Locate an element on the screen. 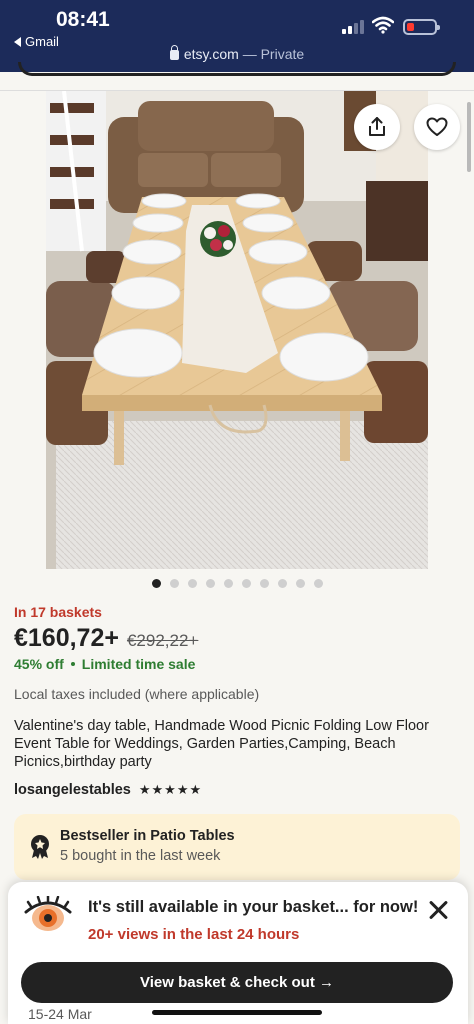 Image resolution: width=474 pixels, height=1024 pixels. private-mode-label: — Private is located at coordinates (273, 54).